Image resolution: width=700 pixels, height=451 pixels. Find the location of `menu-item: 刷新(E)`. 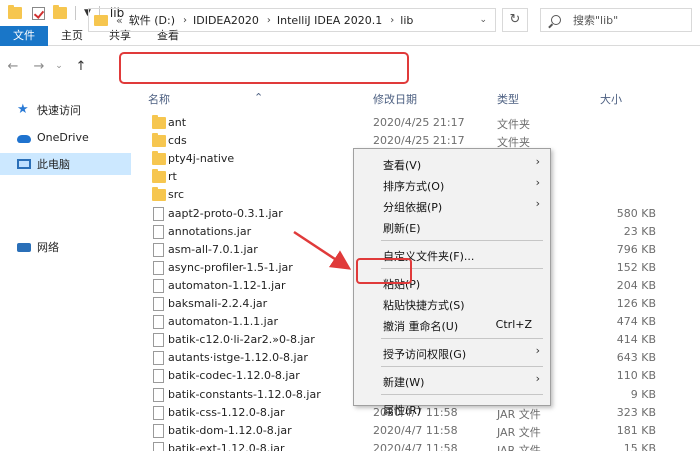

menu-item: 刷新(E) is located at coordinates (452, 226).